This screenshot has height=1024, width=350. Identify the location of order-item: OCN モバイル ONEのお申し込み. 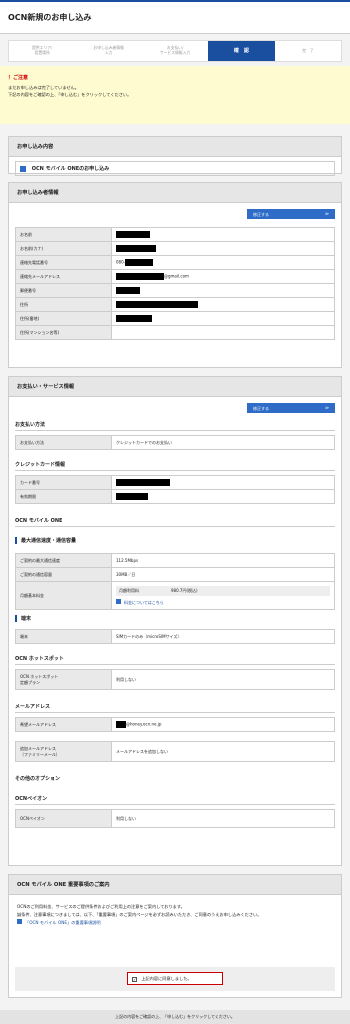
(175, 168).